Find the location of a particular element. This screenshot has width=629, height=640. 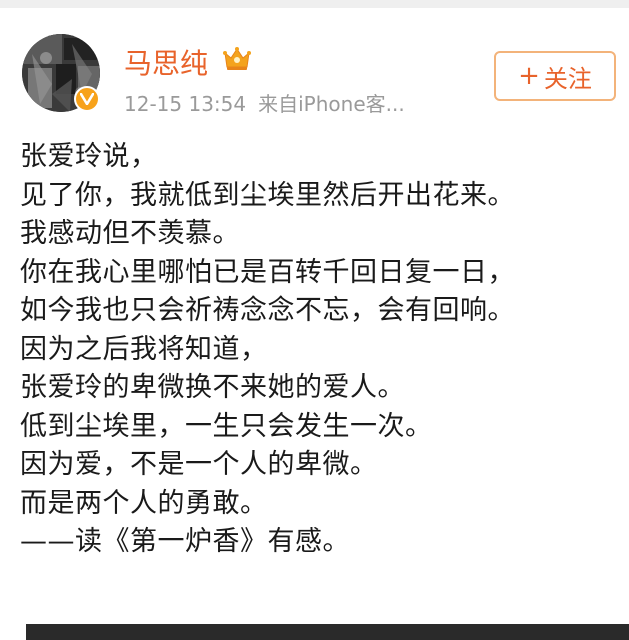

post-line: 见了你，我就低到尘埃里然后开出花来。 is located at coordinates (267, 195).